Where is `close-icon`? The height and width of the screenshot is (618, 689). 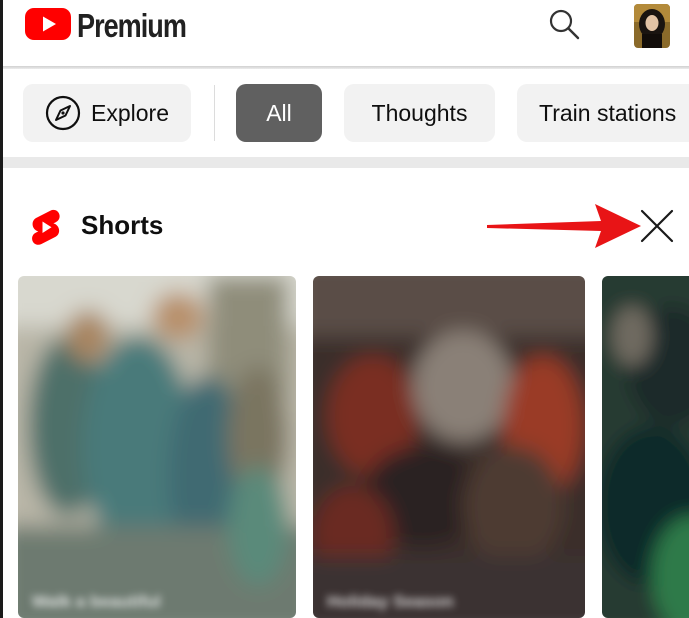 close-icon is located at coordinates (657, 228).